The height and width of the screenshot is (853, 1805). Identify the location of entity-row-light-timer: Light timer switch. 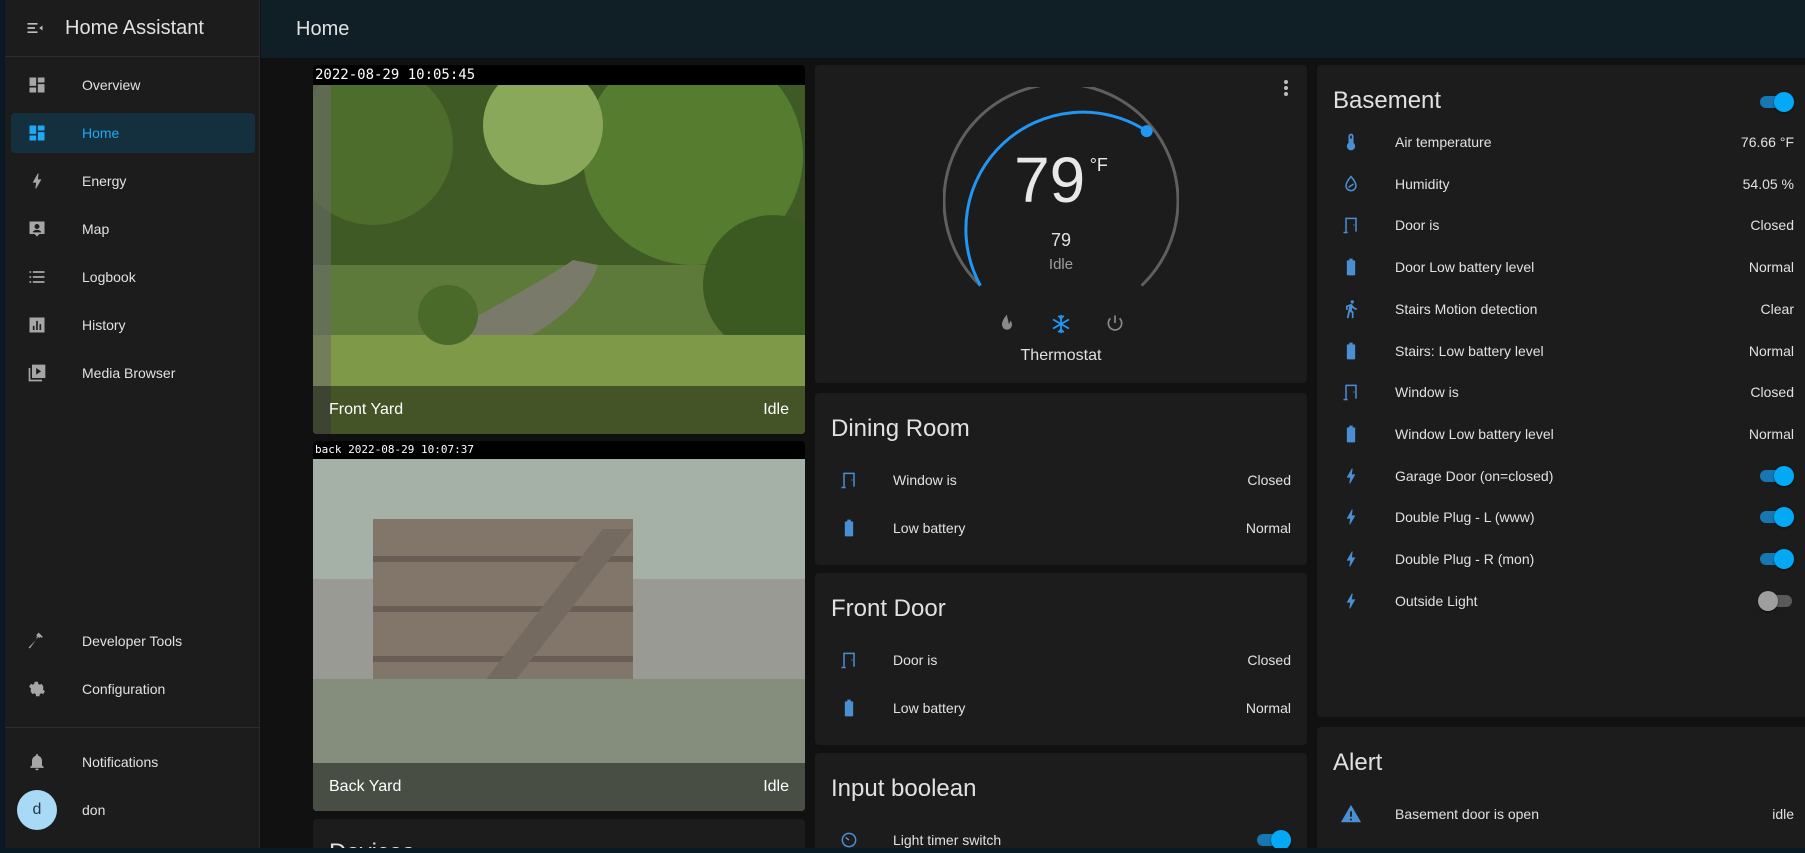
(1061, 832).